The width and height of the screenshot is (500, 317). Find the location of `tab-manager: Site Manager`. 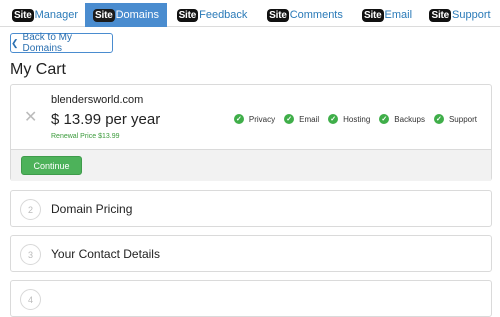

tab-manager: Site Manager is located at coordinates (45, 15).